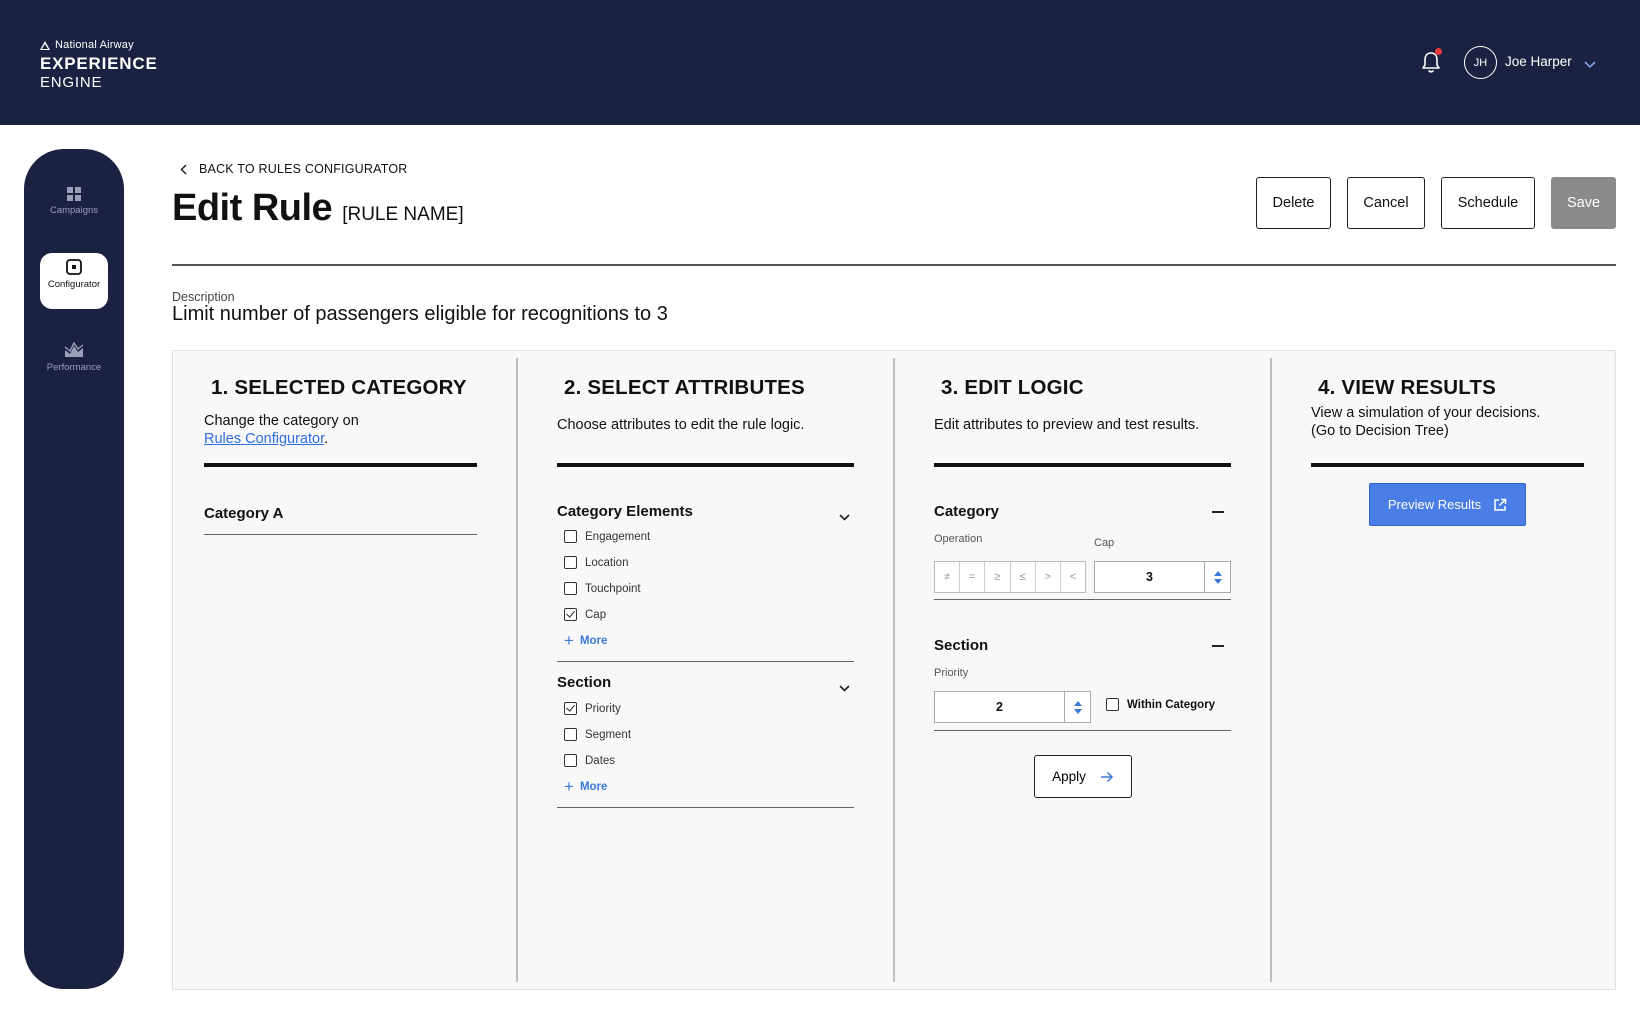  What do you see at coordinates (1069, 776) in the screenshot?
I see `apply-label: Apply` at bounding box center [1069, 776].